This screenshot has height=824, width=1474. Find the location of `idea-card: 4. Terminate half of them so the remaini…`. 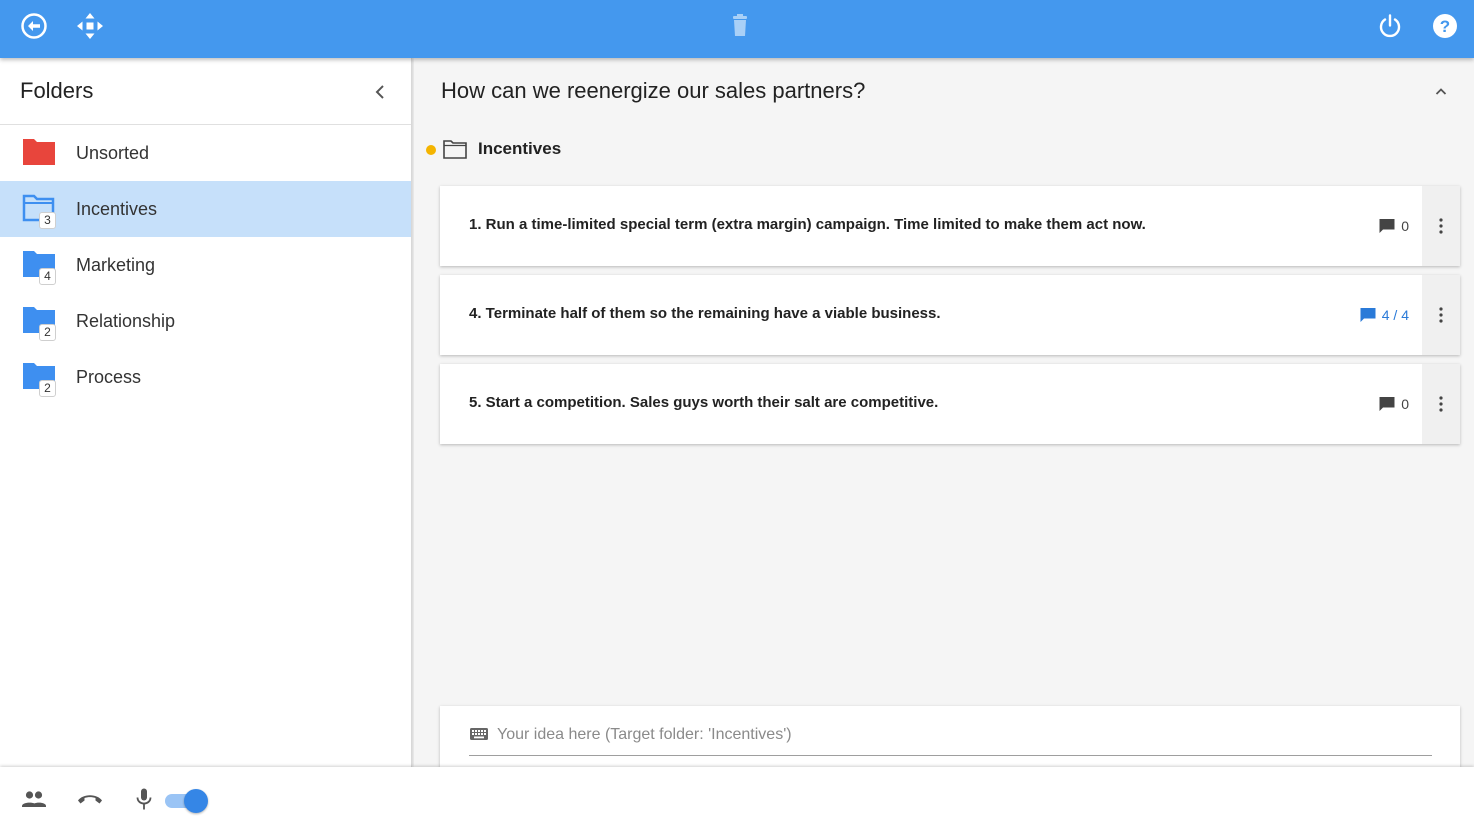

idea-card: 4. Terminate half of them so the remaini… is located at coordinates (950, 315).